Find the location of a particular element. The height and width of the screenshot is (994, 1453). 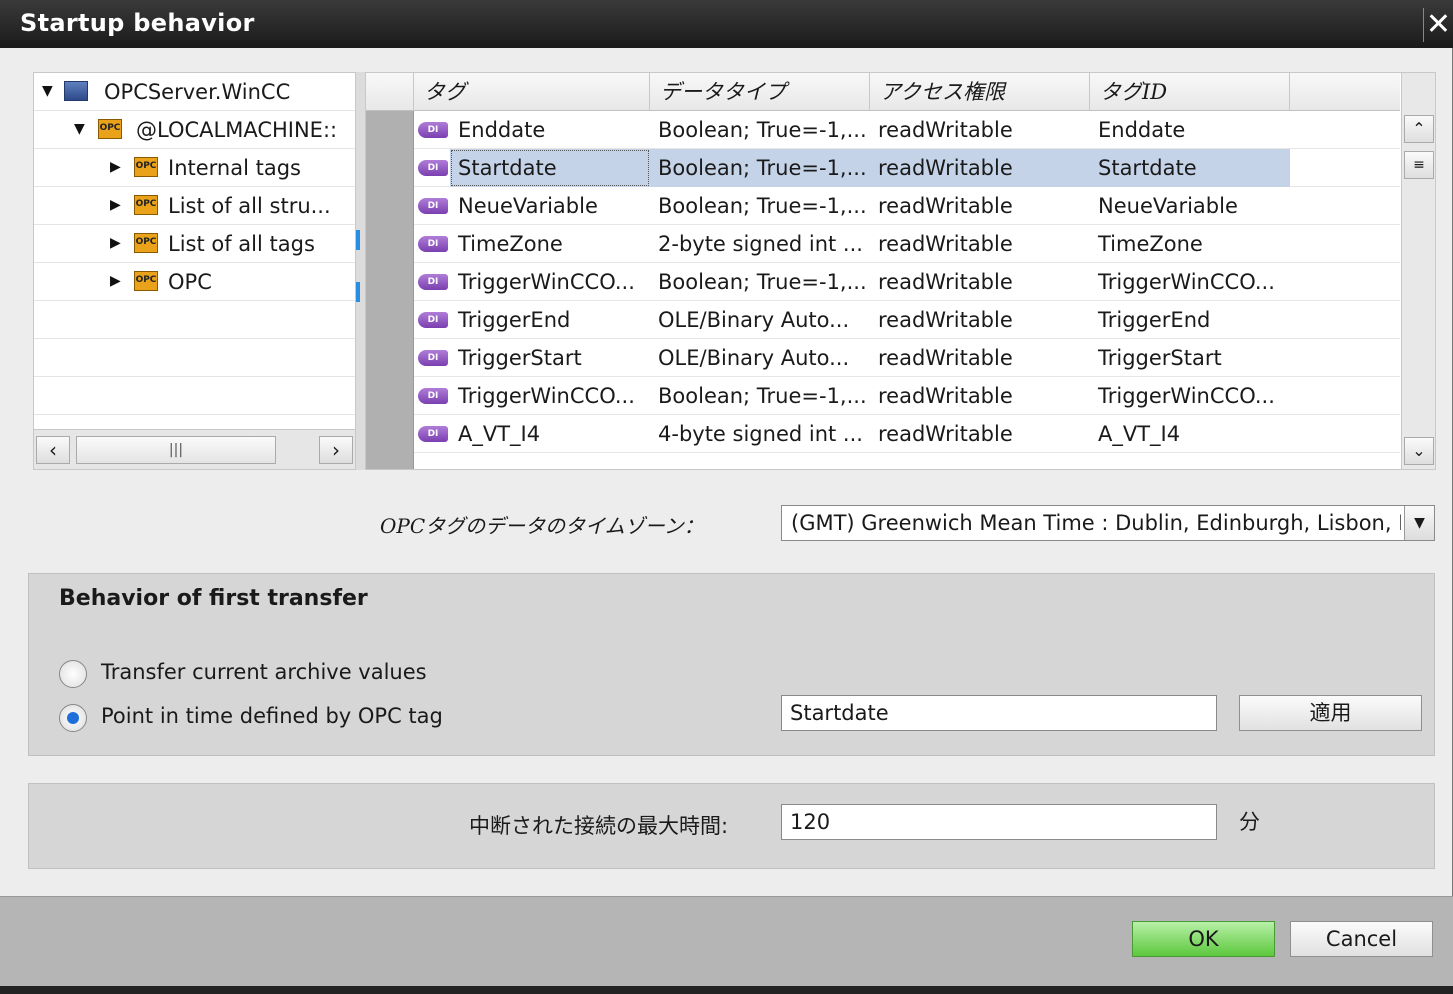

scroll-down-icon: ⌄ is located at coordinates (1419, 451).